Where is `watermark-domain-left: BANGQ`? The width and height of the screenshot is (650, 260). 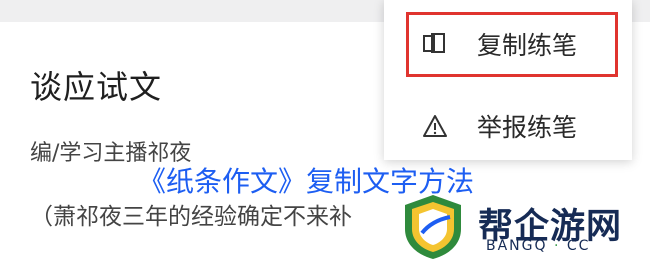
watermark-domain-left: BANGQ is located at coordinates (517, 246).